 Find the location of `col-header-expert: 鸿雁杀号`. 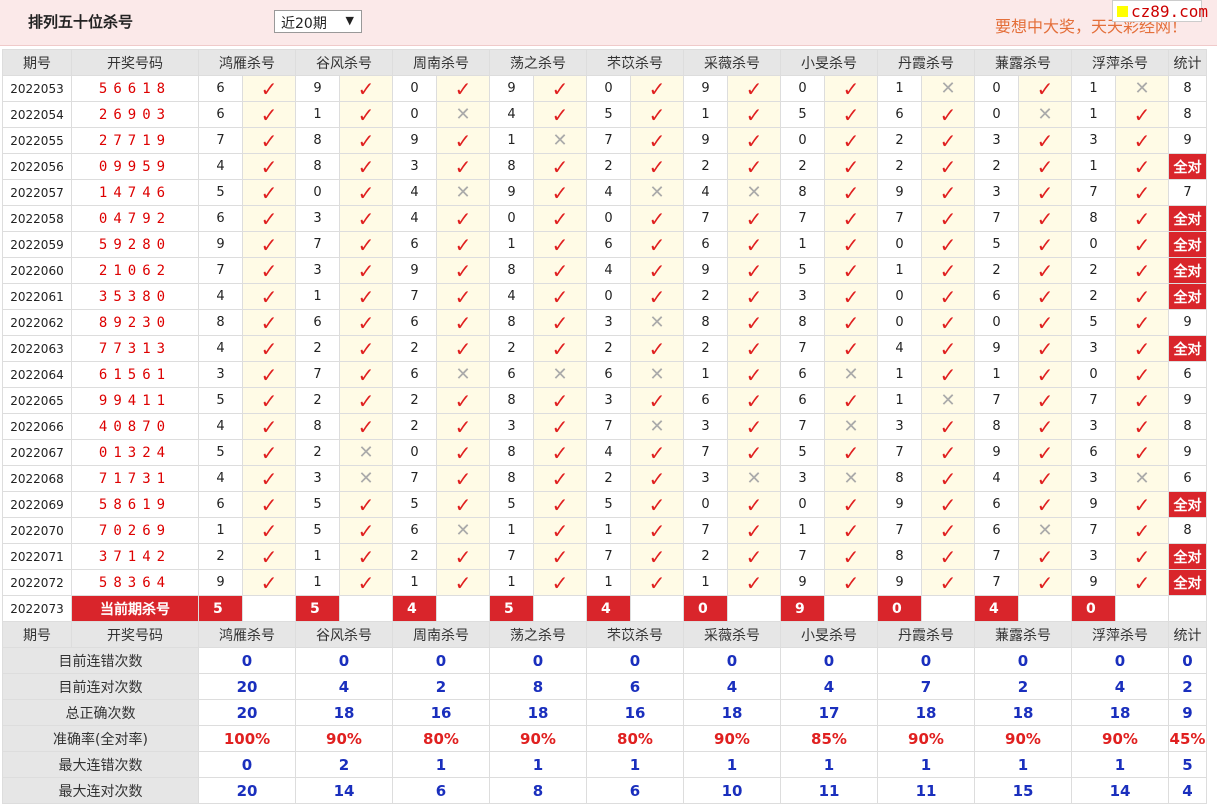

col-header-expert: 鸿雁杀号 is located at coordinates (247, 634).